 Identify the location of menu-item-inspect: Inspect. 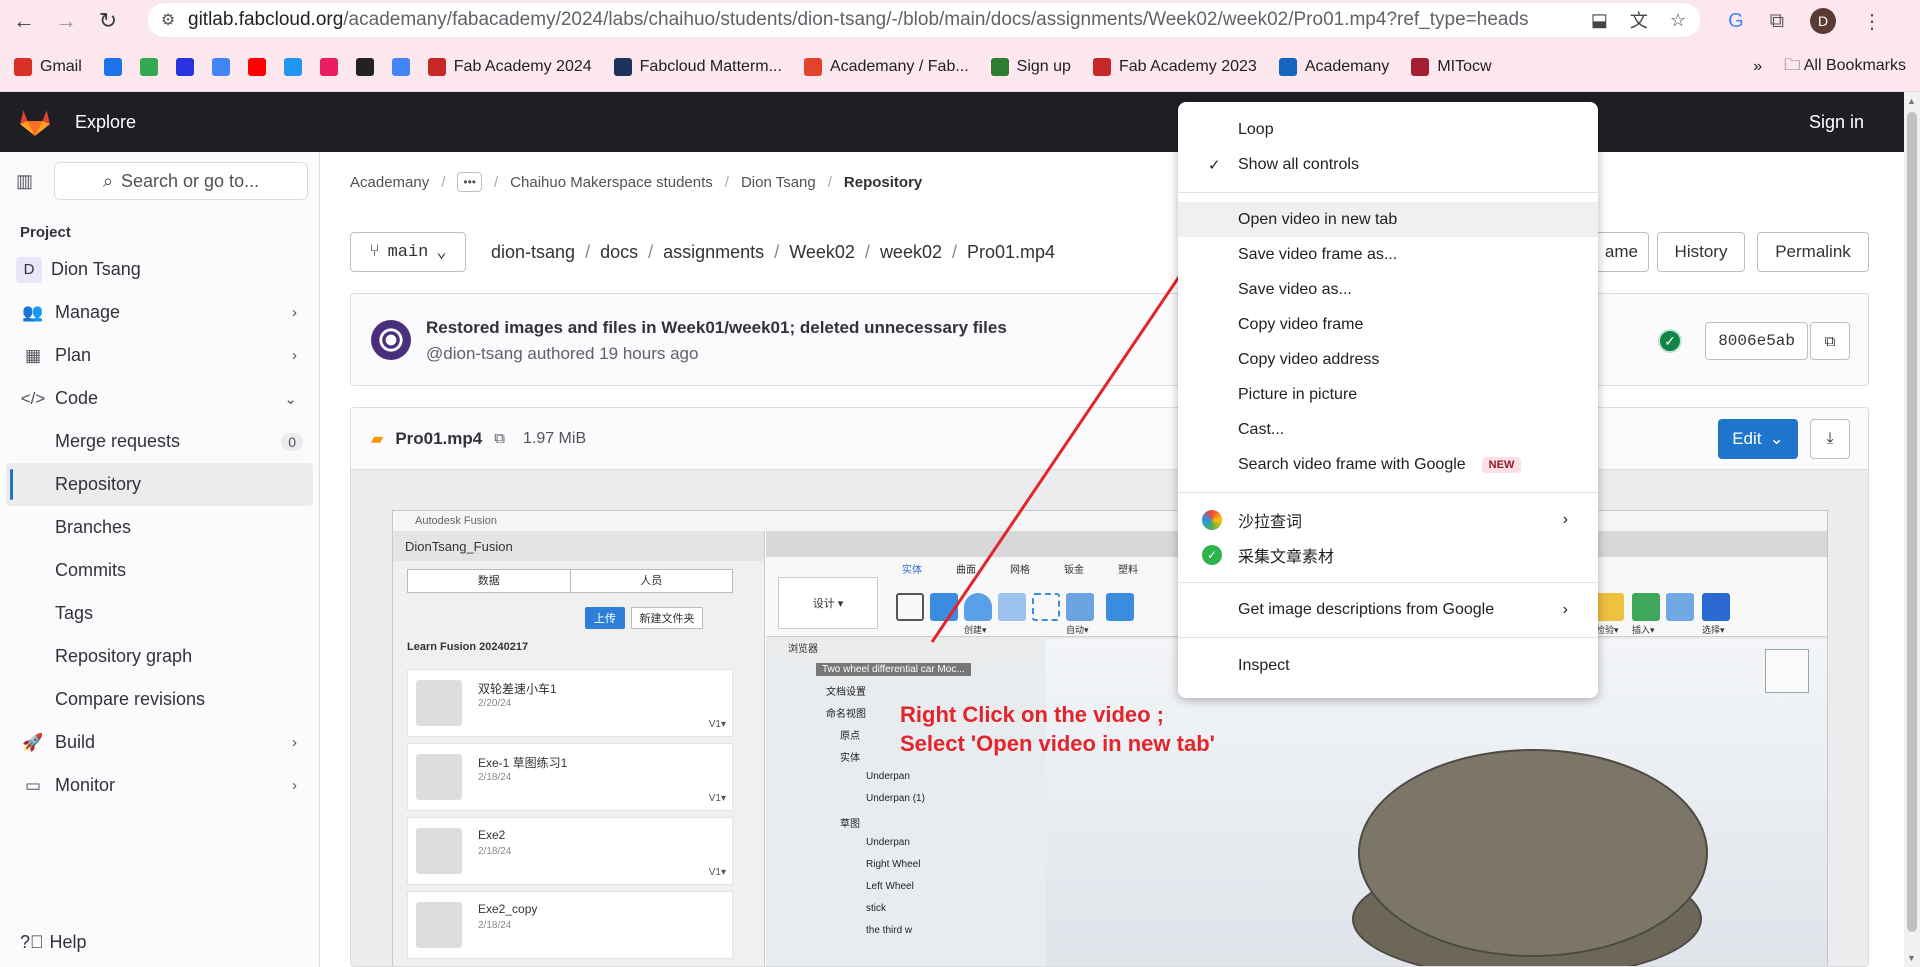
(1388, 665).